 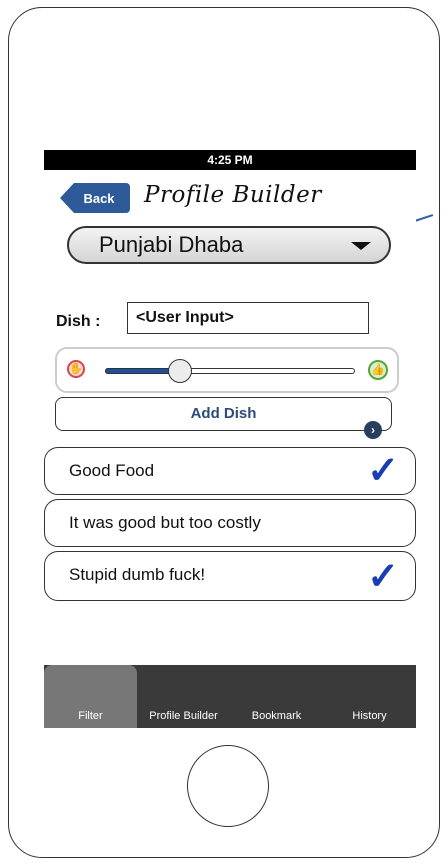 What do you see at coordinates (369, 696) in the screenshot?
I see `tab-history: History` at bounding box center [369, 696].